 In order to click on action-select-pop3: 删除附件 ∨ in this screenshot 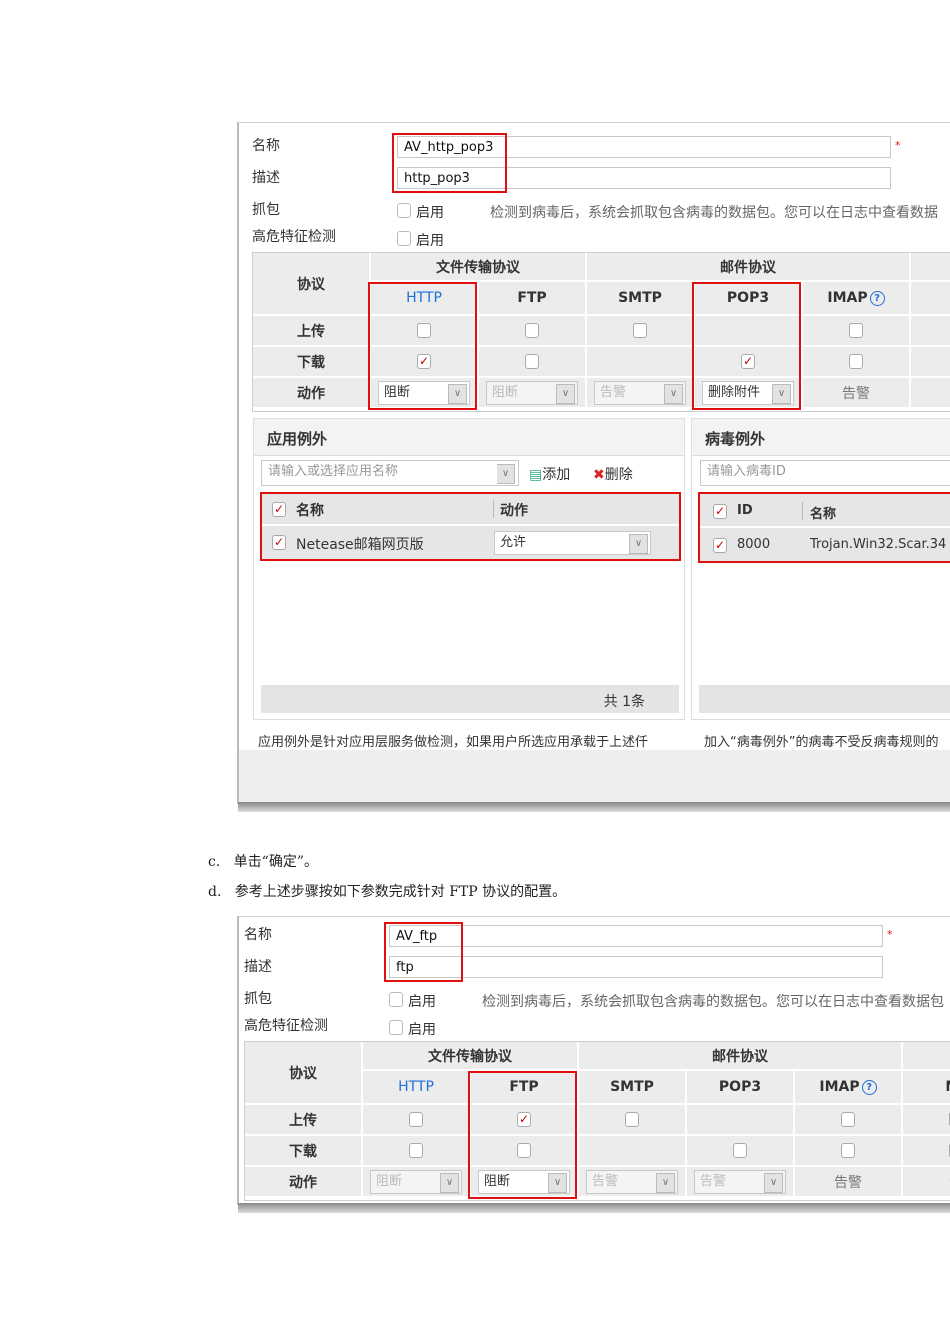, I will do `click(748, 392)`.